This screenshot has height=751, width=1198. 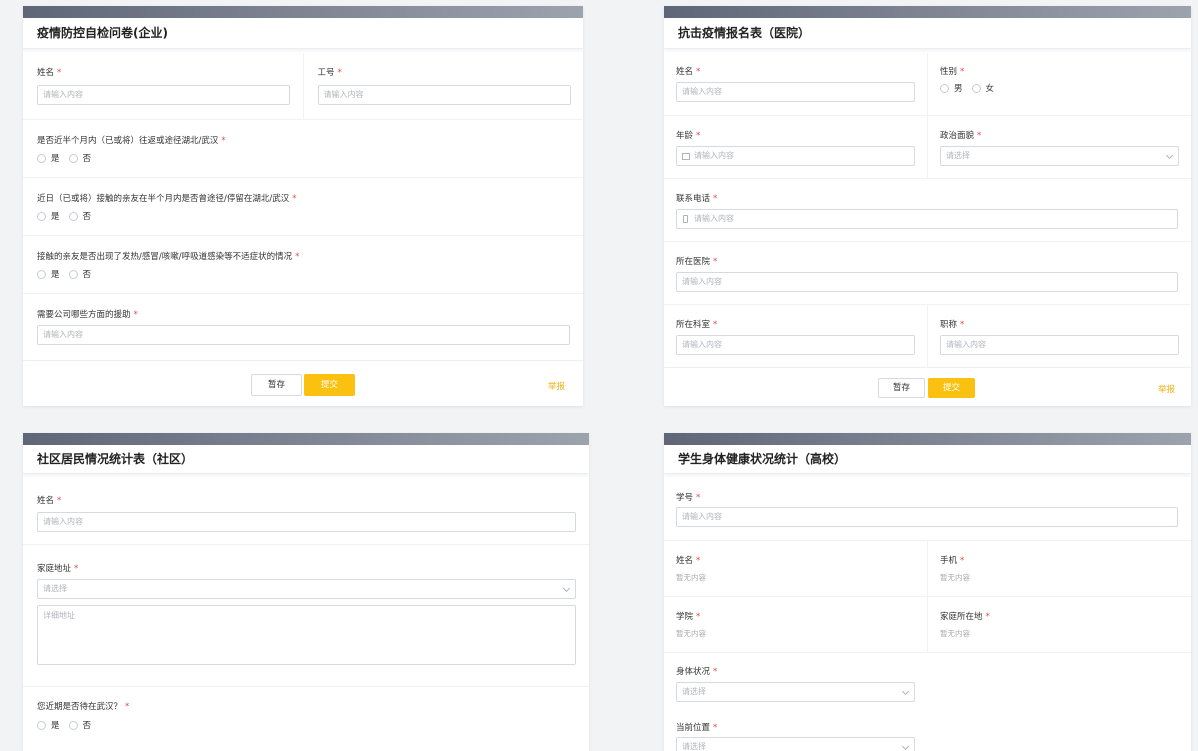 What do you see at coordinates (927, 84) in the screenshot?
I see `form-row: 姓名 * 请输入内容 性别 * 男 女` at bounding box center [927, 84].